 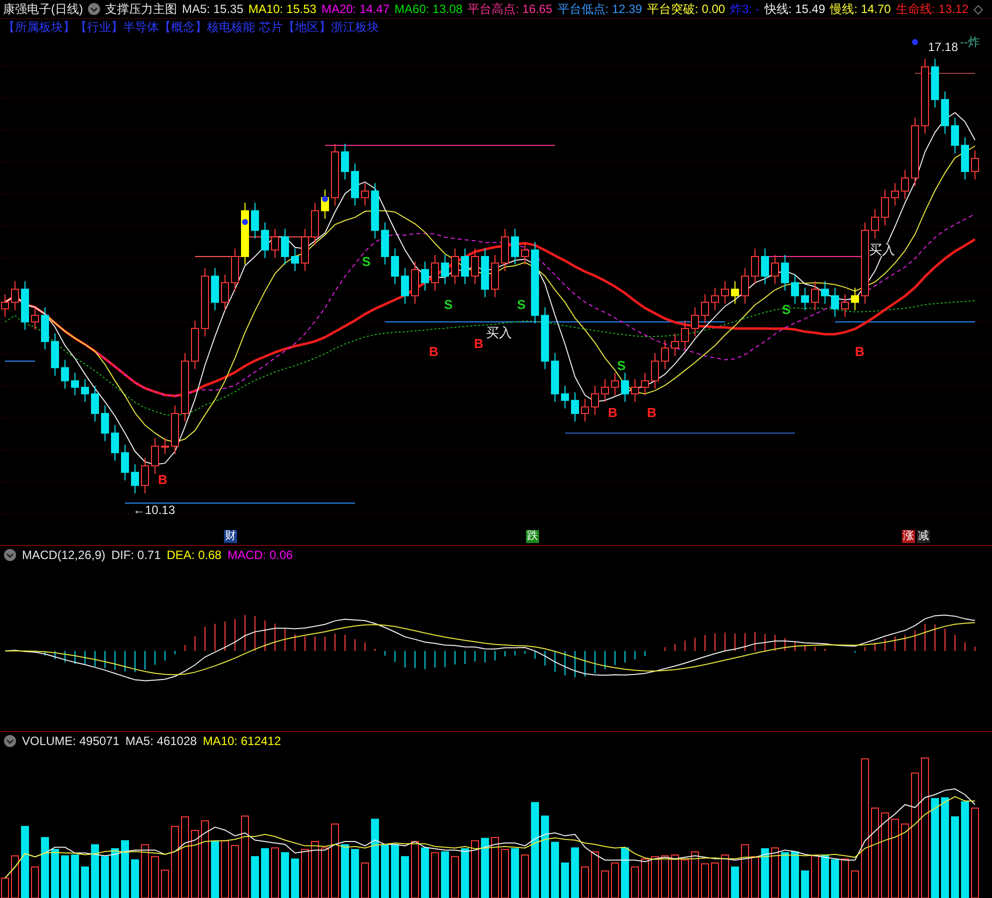 I want to click on sector-info-text: 核电核能, so click(x=231, y=27).